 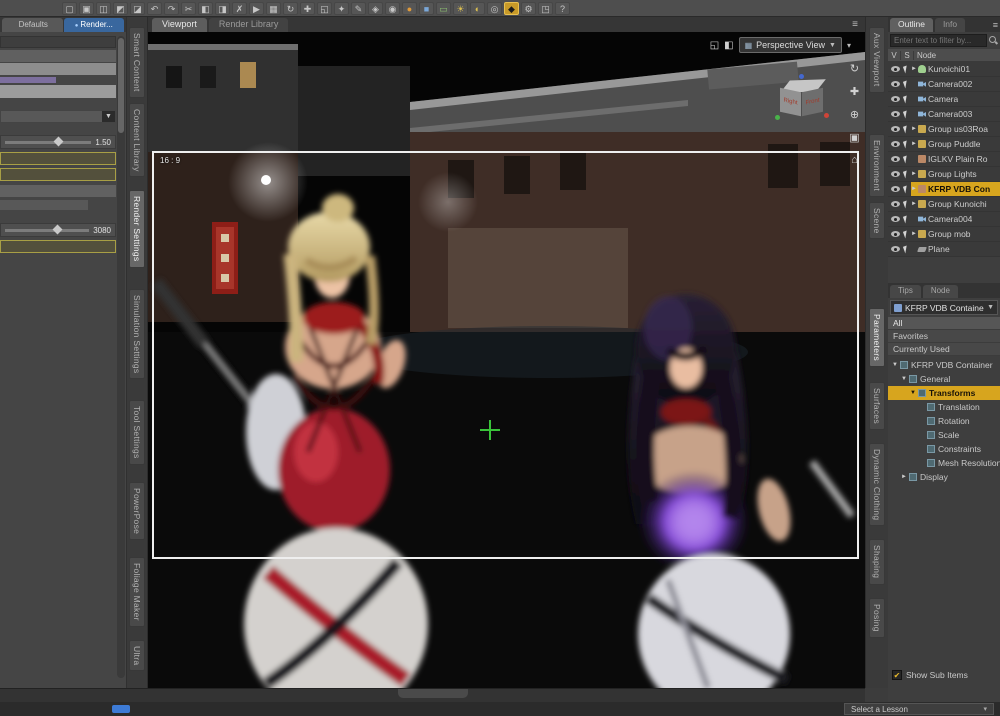 I want to click on scene-node-body: ► Group Kunoichi, so click(x=955, y=204).